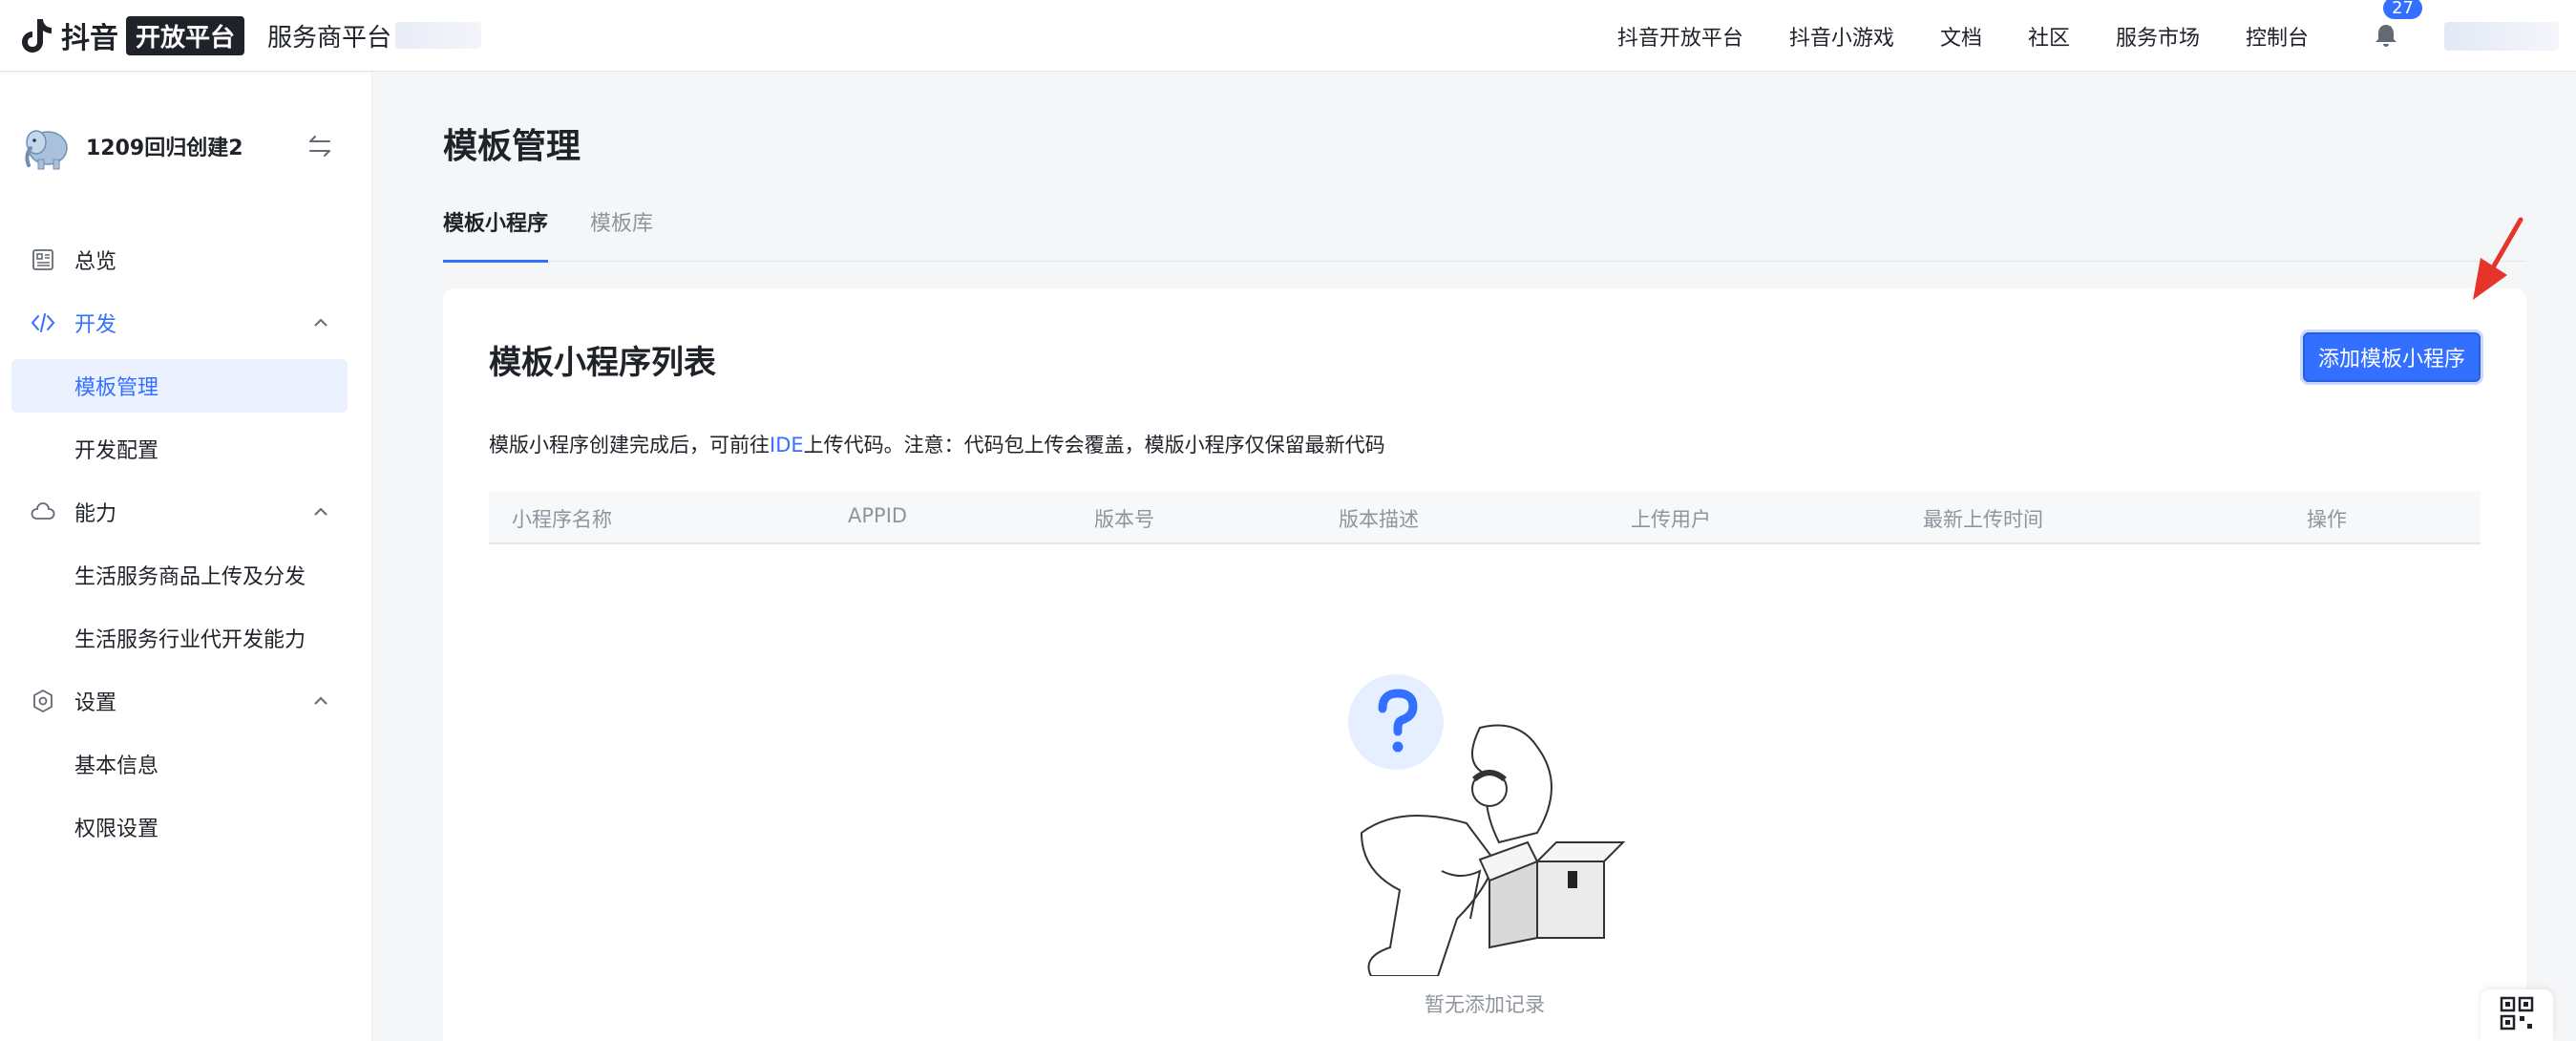  I want to click on nav-douyin-open-platform: 抖音开放平台, so click(1680, 36).